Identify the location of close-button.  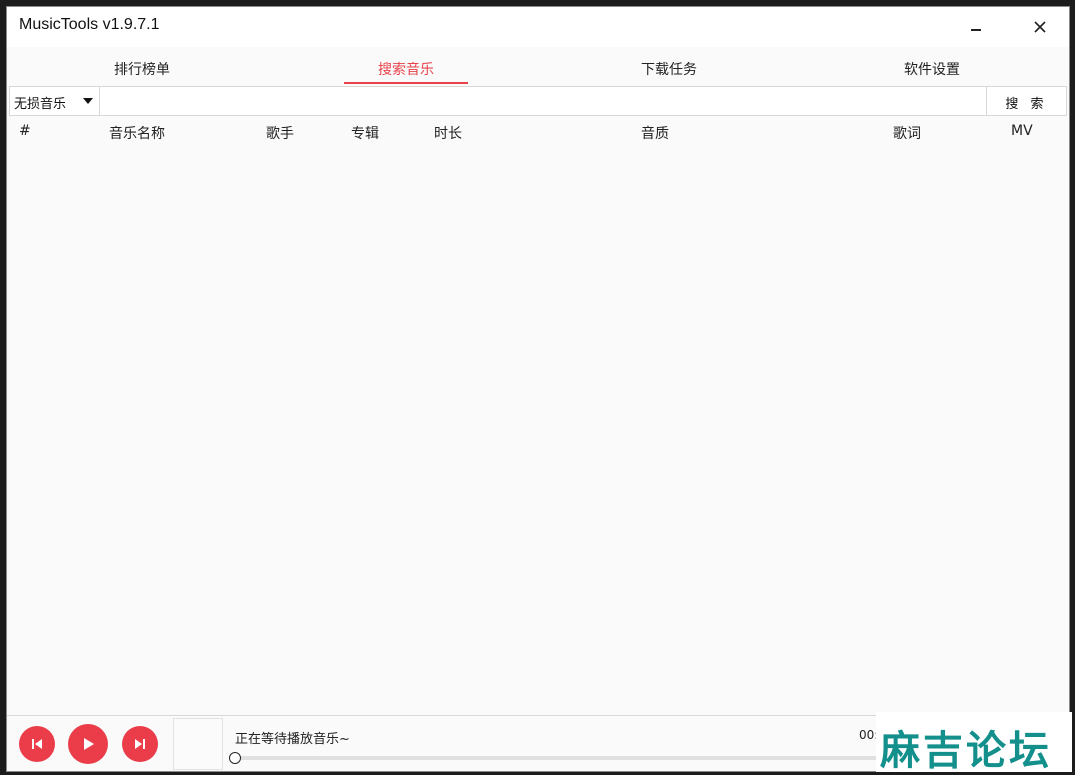
(1040, 27).